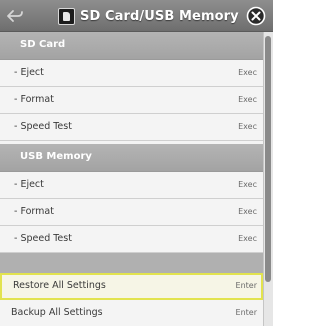 This screenshot has height=326, width=320. I want to click on section-header-usb-memory: USB Memory, so click(131, 158).